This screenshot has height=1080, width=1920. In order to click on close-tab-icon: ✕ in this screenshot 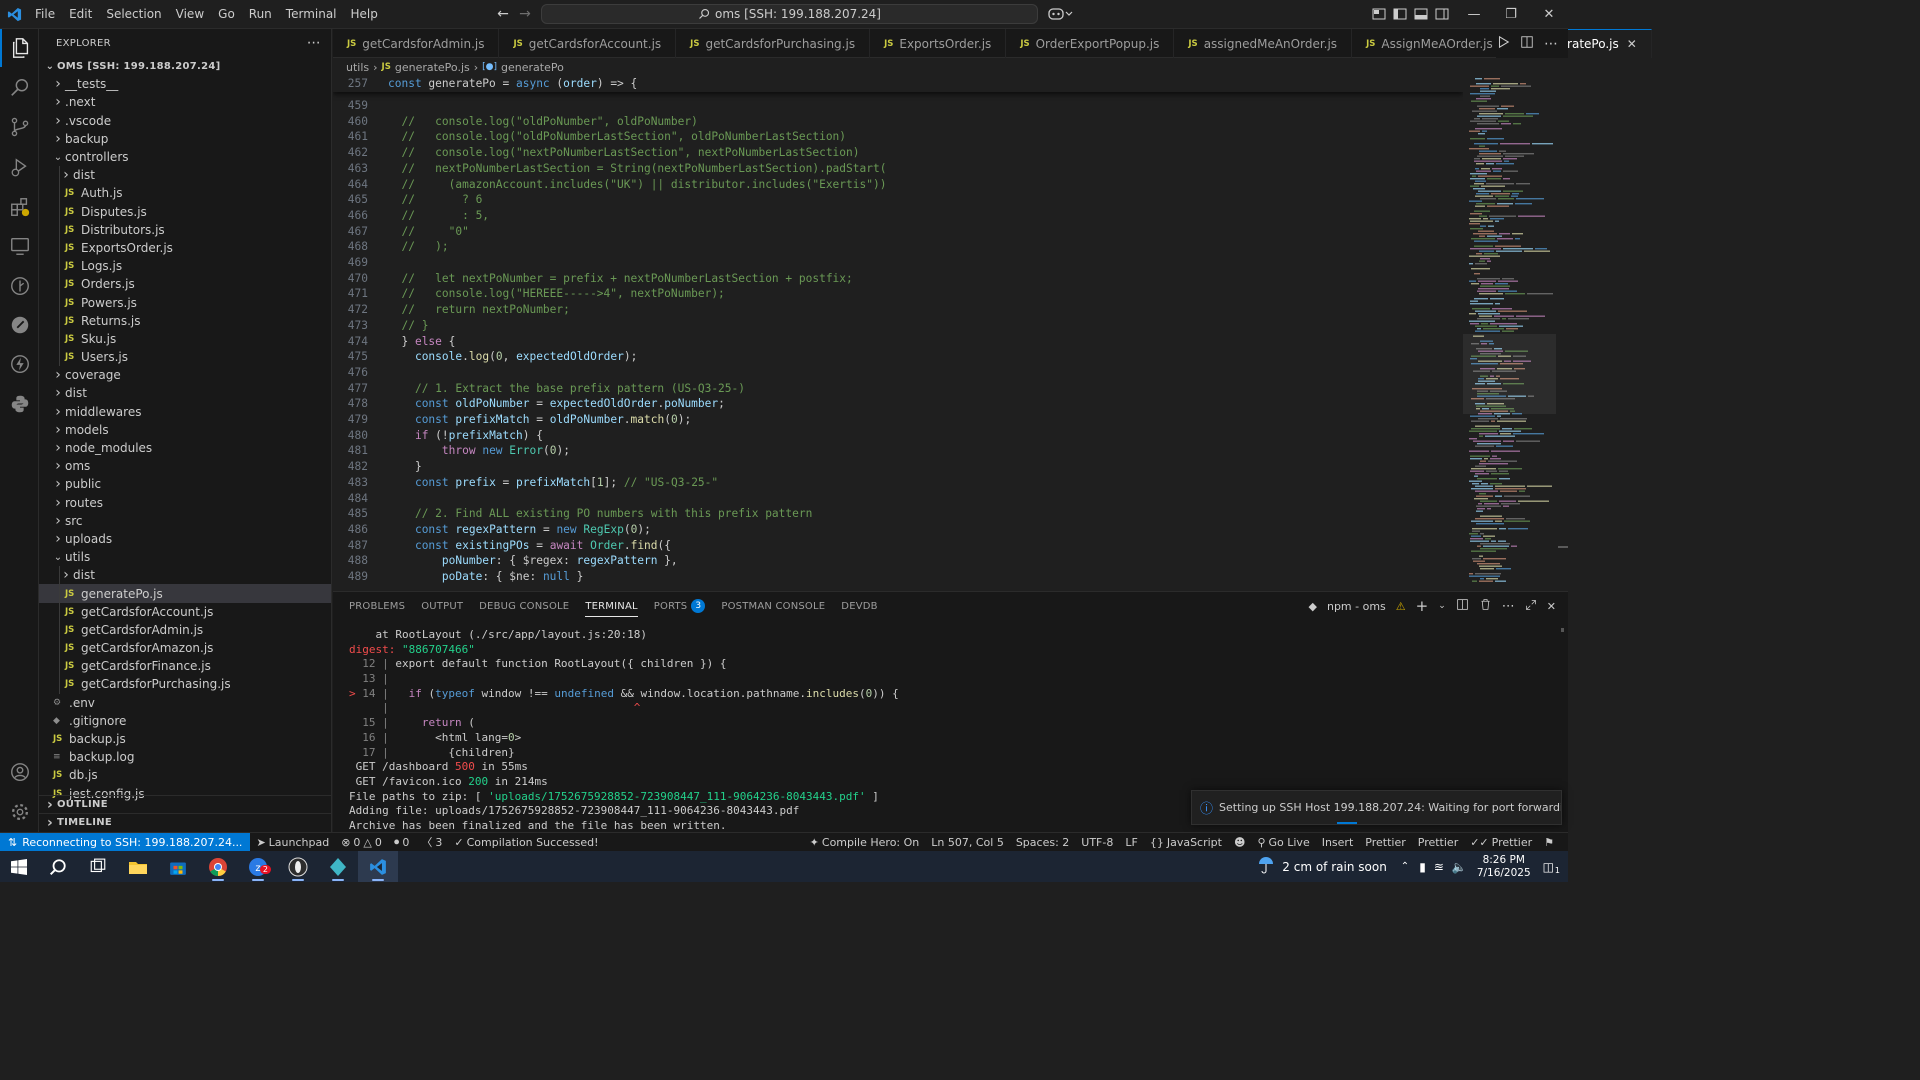, I will do `click(1632, 44)`.